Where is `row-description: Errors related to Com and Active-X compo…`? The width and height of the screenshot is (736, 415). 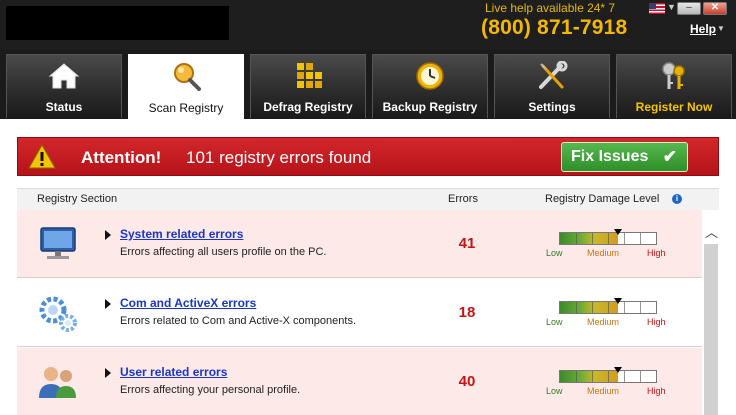
row-description: Errors related to Com and Active-X compo… is located at coordinates (238, 321).